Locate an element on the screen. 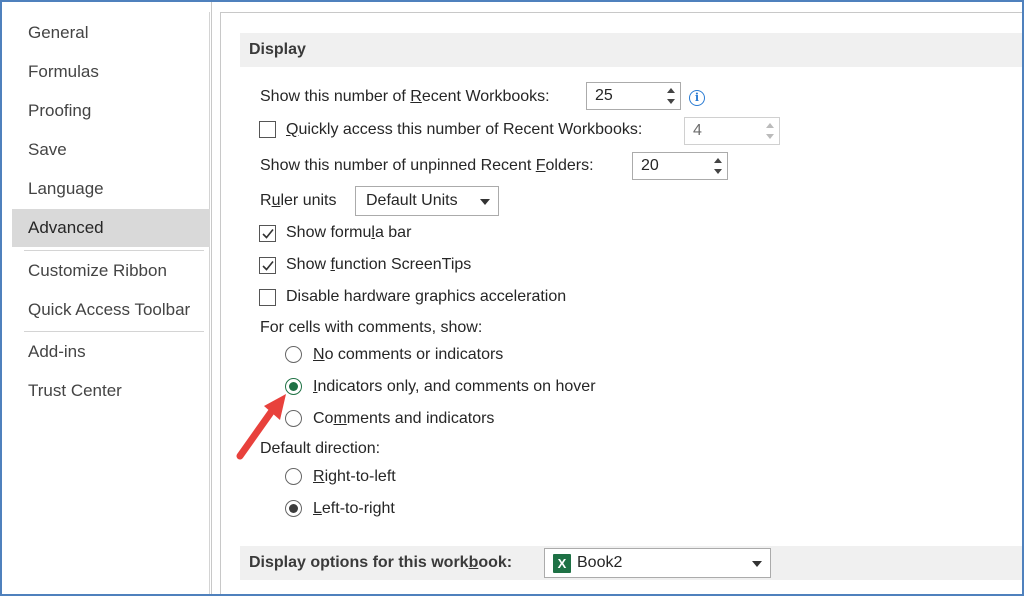 The image size is (1024, 596). disable-hw-accel-label: Disable hardware graphics acceleration is located at coordinates (426, 296).